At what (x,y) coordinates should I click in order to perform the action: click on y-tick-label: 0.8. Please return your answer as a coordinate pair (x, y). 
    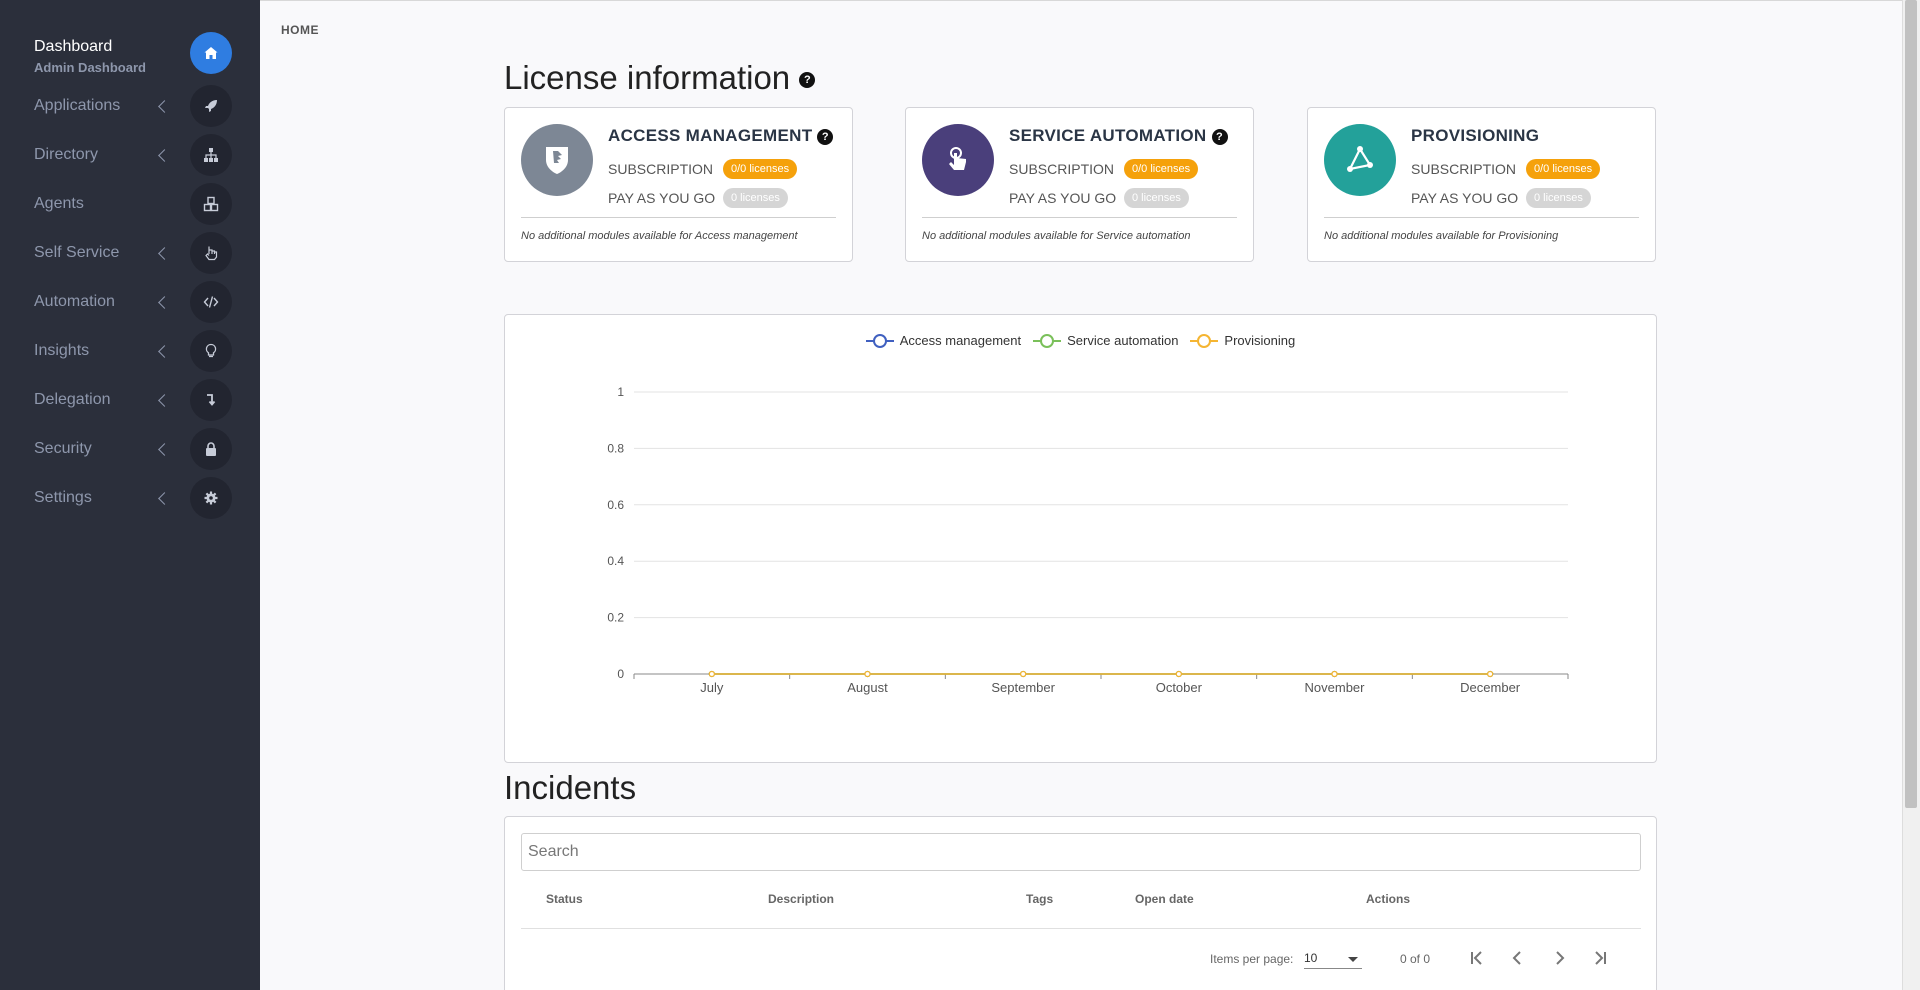
    Looking at the image, I should click on (615, 448).